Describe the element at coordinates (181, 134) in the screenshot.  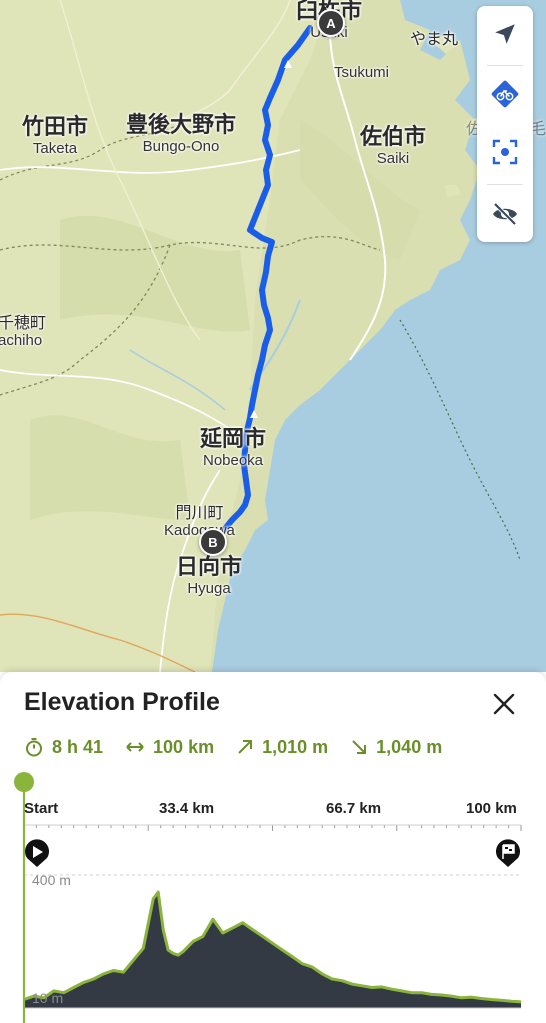
I see `city-label-bungo-ono: 豊後大野市 Bungo-Ono` at that location.